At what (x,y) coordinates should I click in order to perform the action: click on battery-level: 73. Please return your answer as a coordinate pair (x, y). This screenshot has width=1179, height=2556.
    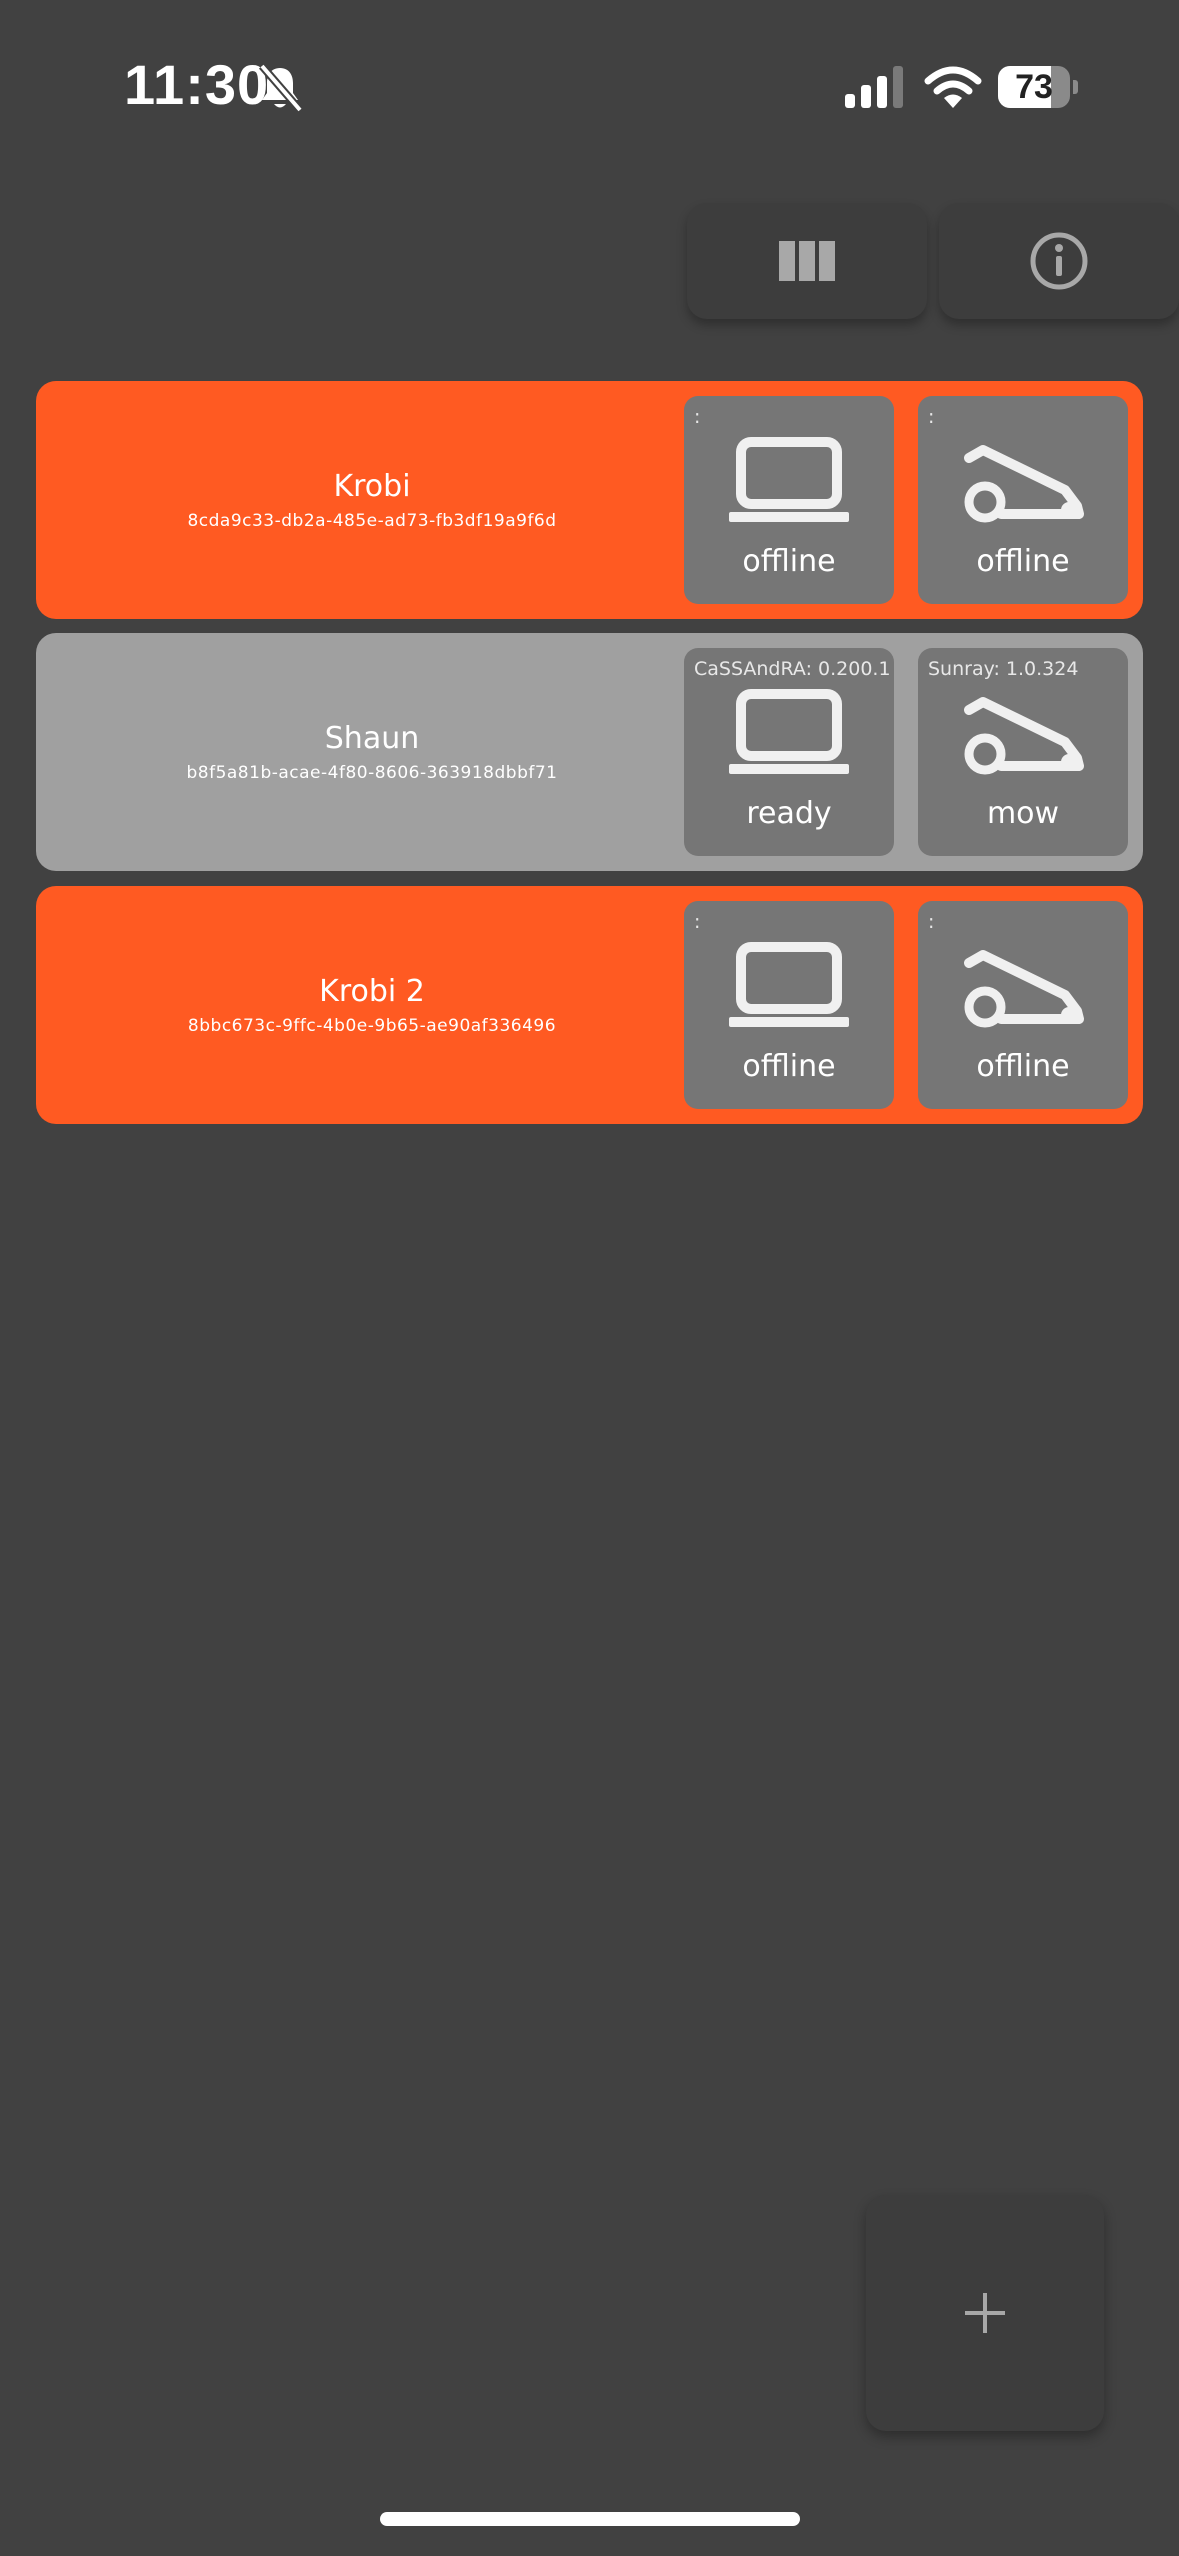
    Looking at the image, I should click on (1034, 87).